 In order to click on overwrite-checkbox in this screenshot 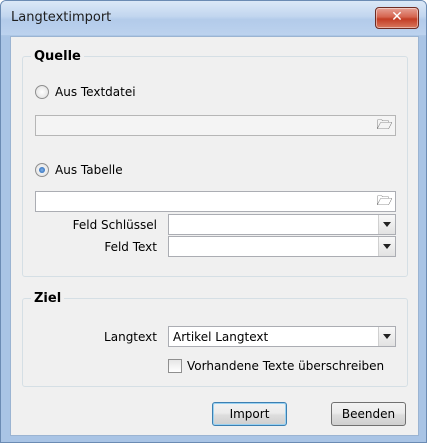, I will do `click(175, 366)`.